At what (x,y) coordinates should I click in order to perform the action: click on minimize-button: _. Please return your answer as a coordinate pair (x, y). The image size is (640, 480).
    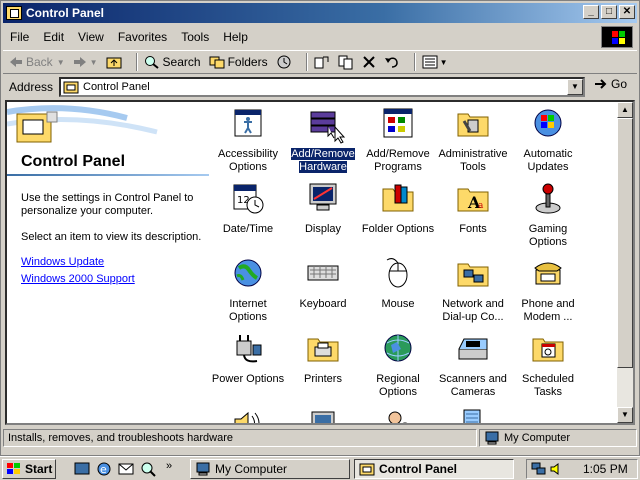
    Looking at the image, I should click on (591, 12).